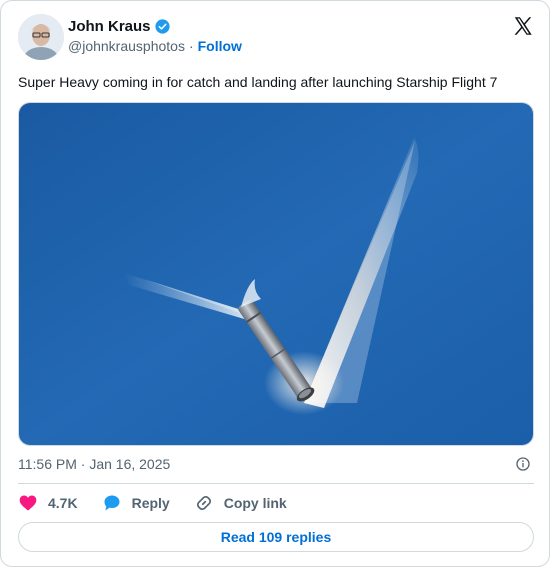 The height and width of the screenshot is (567, 550). What do you see at coordinates (523, 26) in the screenshot?
I see `x-logo-icon` at bounding box center [523, 26].